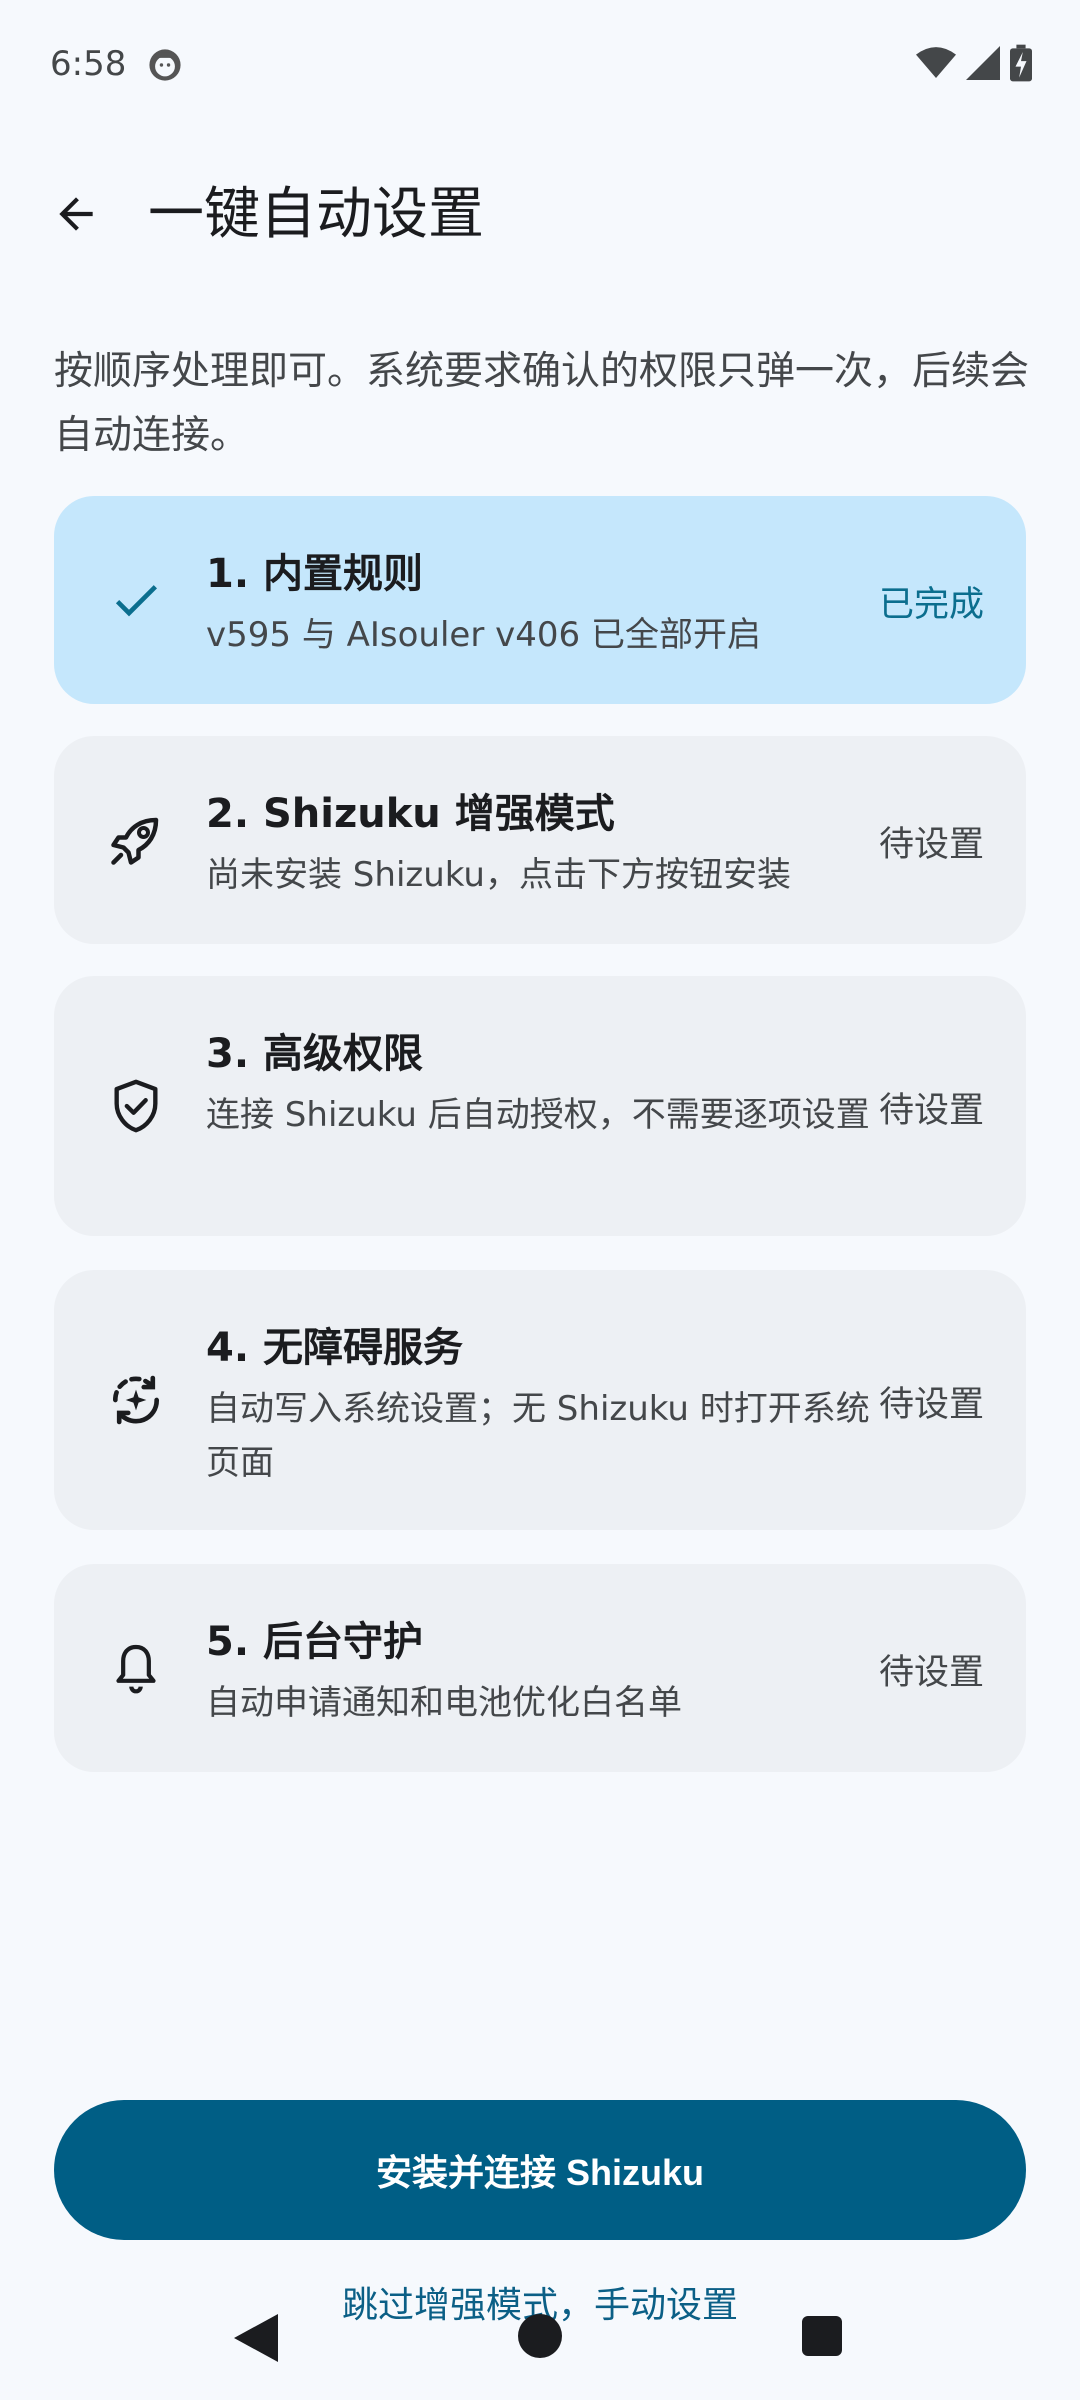  I want to click on page-title: 一键自动设置, so click(316, 214).